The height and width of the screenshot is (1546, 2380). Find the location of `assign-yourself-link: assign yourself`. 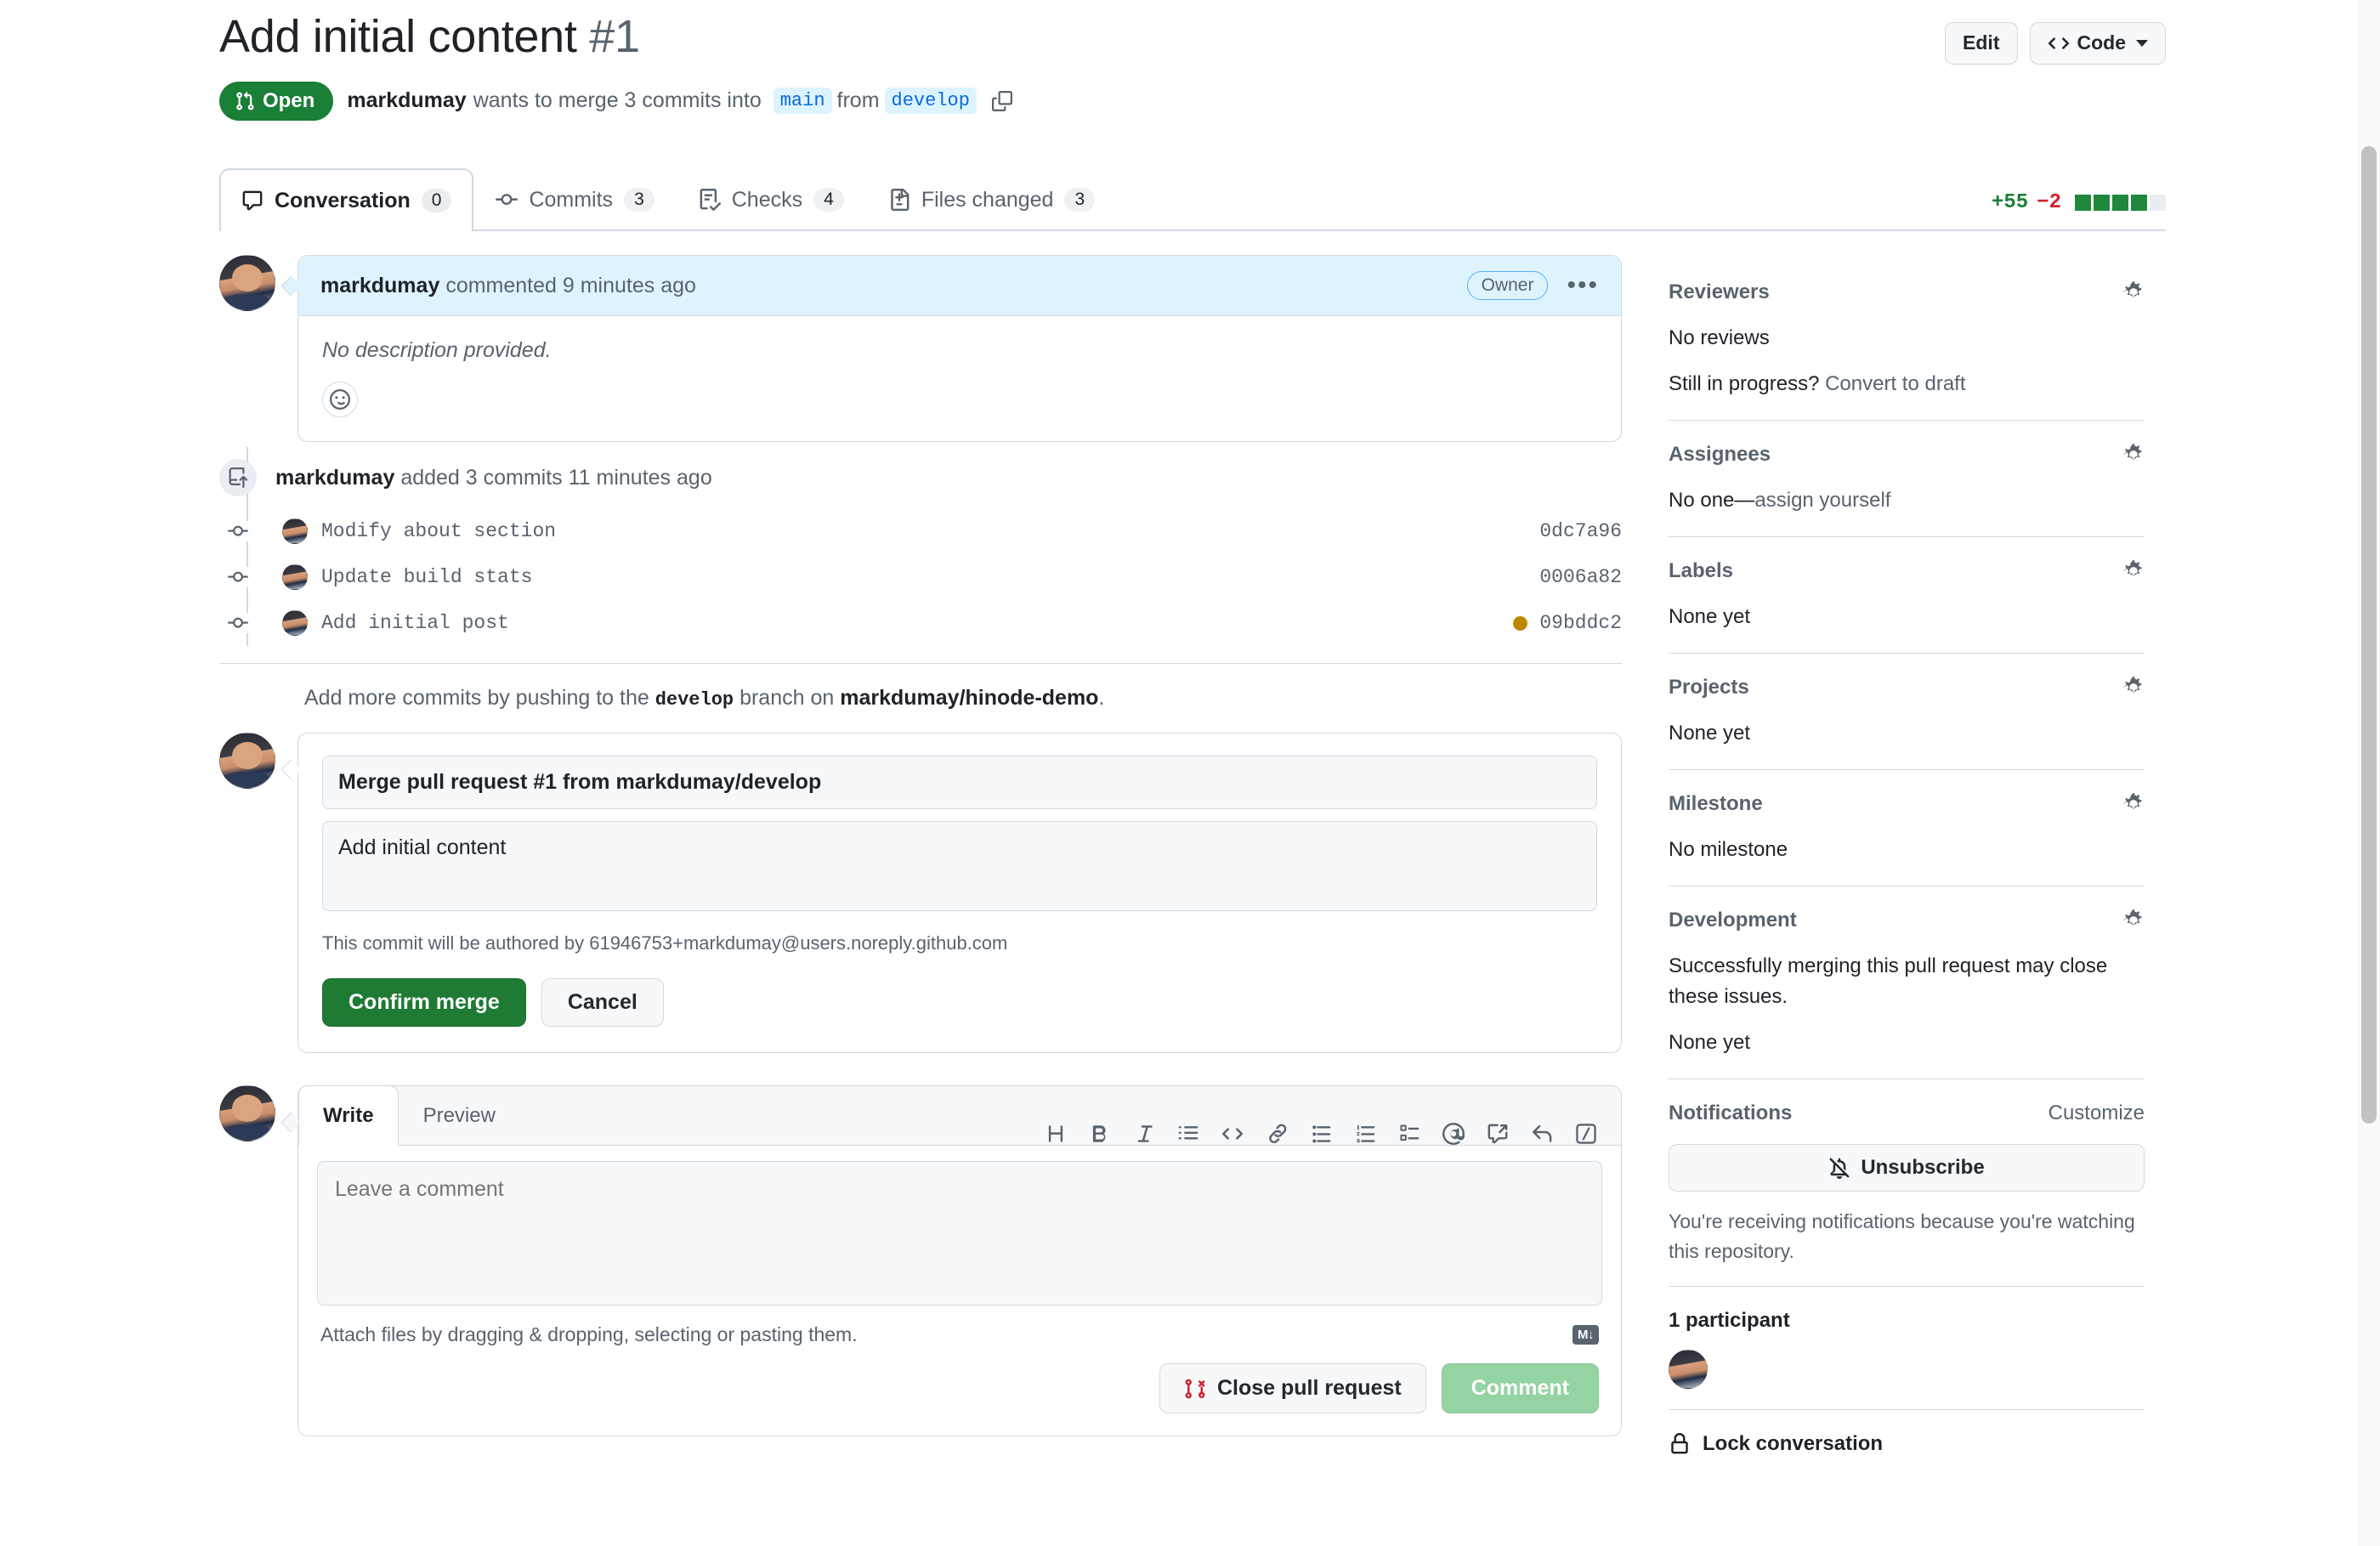

assign-yourself-link: assign yourself is located at coordinates (1822, 500).